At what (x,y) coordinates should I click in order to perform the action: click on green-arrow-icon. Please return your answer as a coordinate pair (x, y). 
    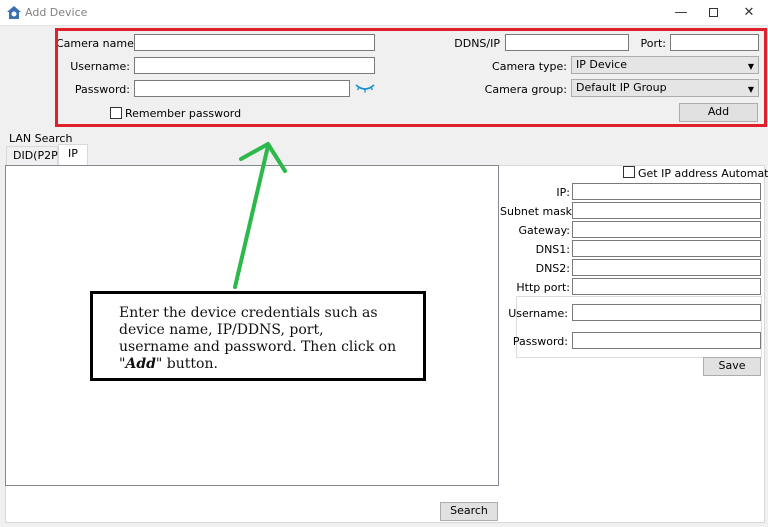
    Looking at the image, I should click on (260, 215).